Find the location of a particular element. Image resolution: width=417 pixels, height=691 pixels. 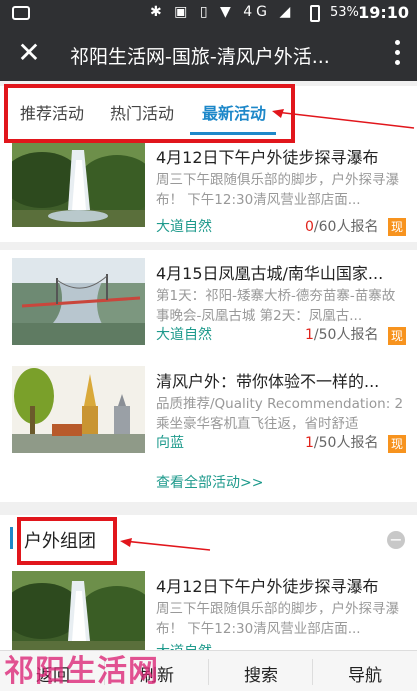

more-options-icon is located at coordinates (399, 55).